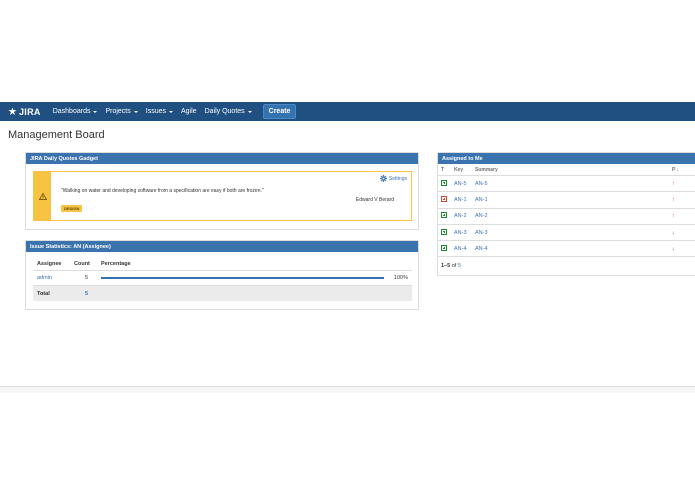 The height and width of the screenshot is (494, 695). I want to click on sort-descending-icon: ↓, so click(678, 169).